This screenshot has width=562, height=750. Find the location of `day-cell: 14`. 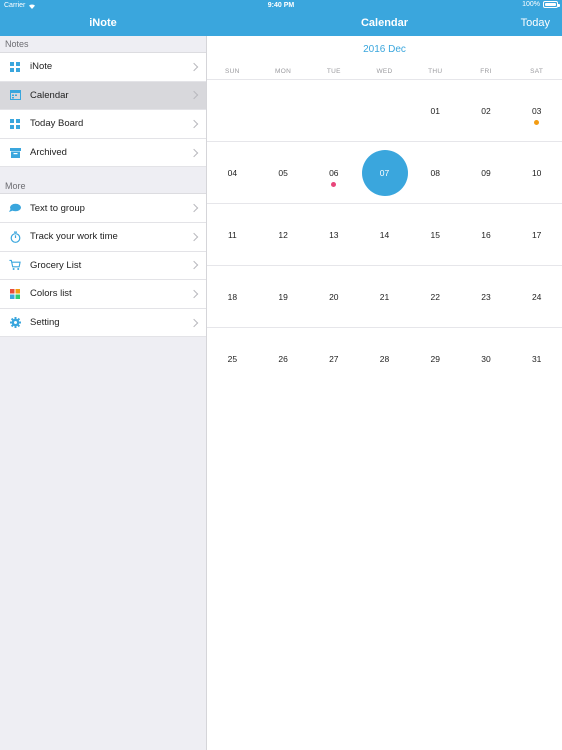

day-cell: 14 is located at coordinates (384, 234).